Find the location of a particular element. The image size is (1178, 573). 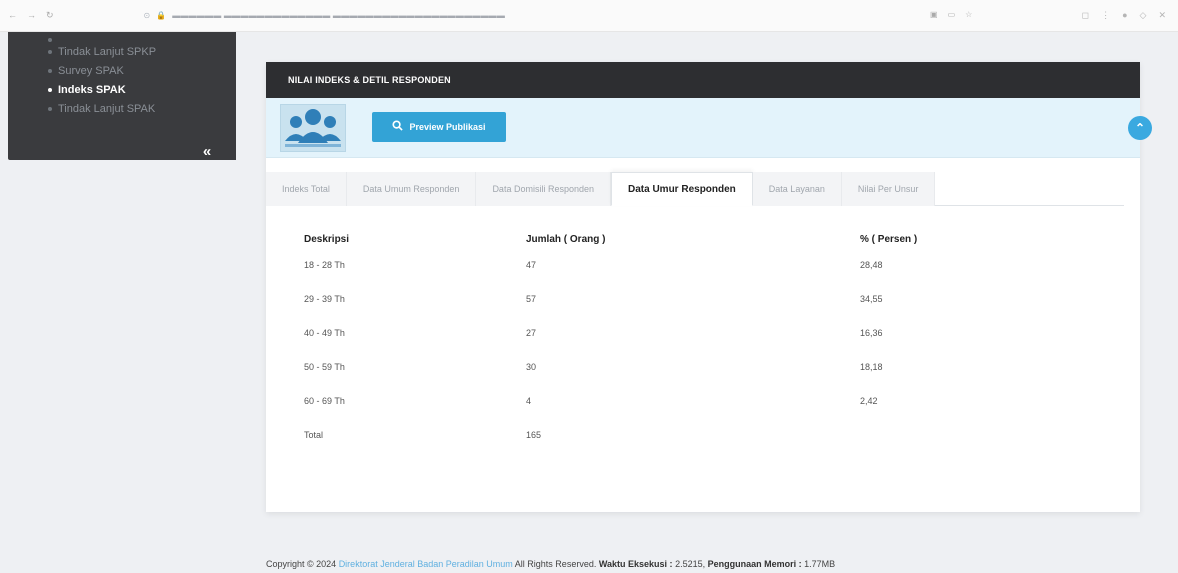

people-group-icon is located at coordinates (313, 128).